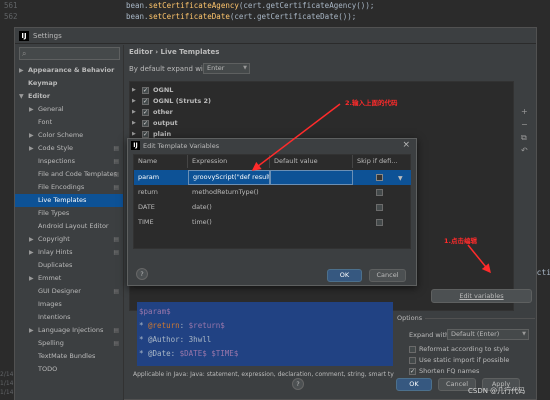 This screenshot has width=550, height=400. Describe the element at coordinates (371, 103) in the screenshot. I see `annotation-step-2: 2.输入上面的代码` at that location.